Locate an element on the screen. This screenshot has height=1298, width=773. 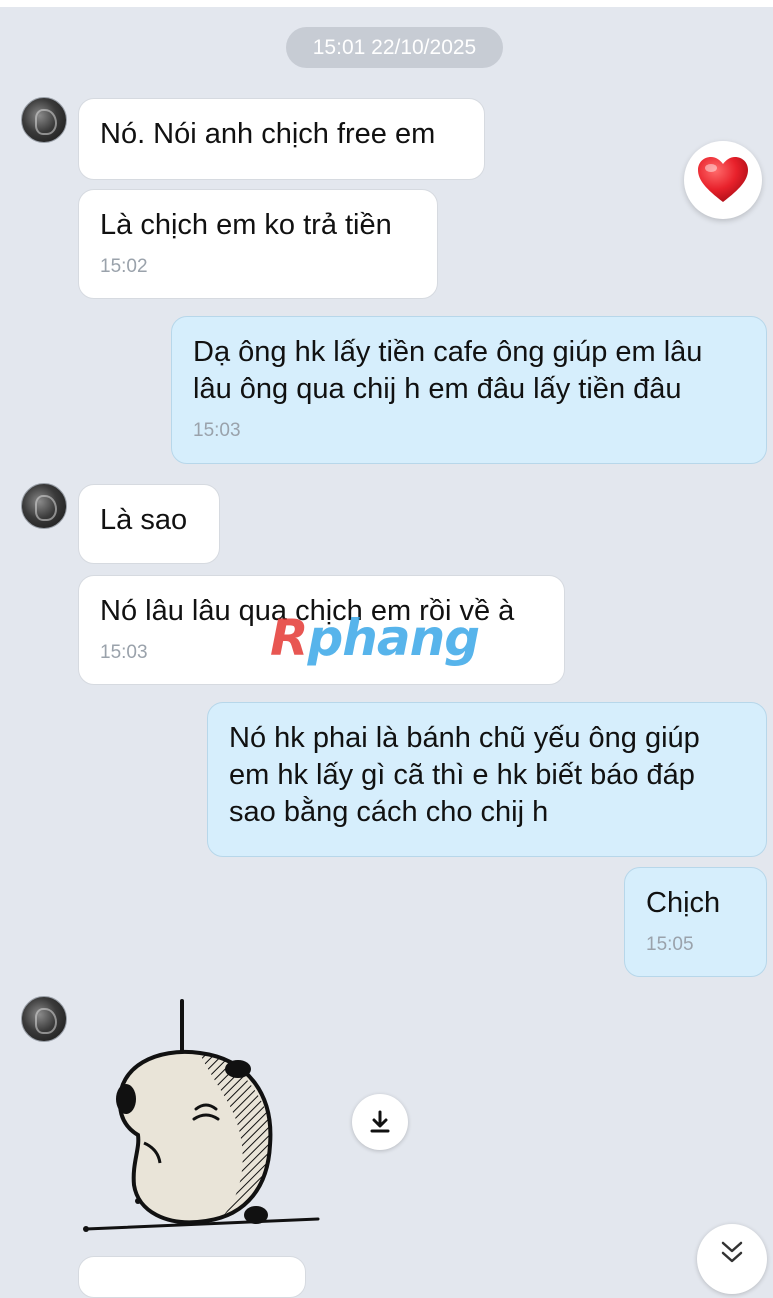
double-chevron-down-icon is located at coordinates (732, 1252).